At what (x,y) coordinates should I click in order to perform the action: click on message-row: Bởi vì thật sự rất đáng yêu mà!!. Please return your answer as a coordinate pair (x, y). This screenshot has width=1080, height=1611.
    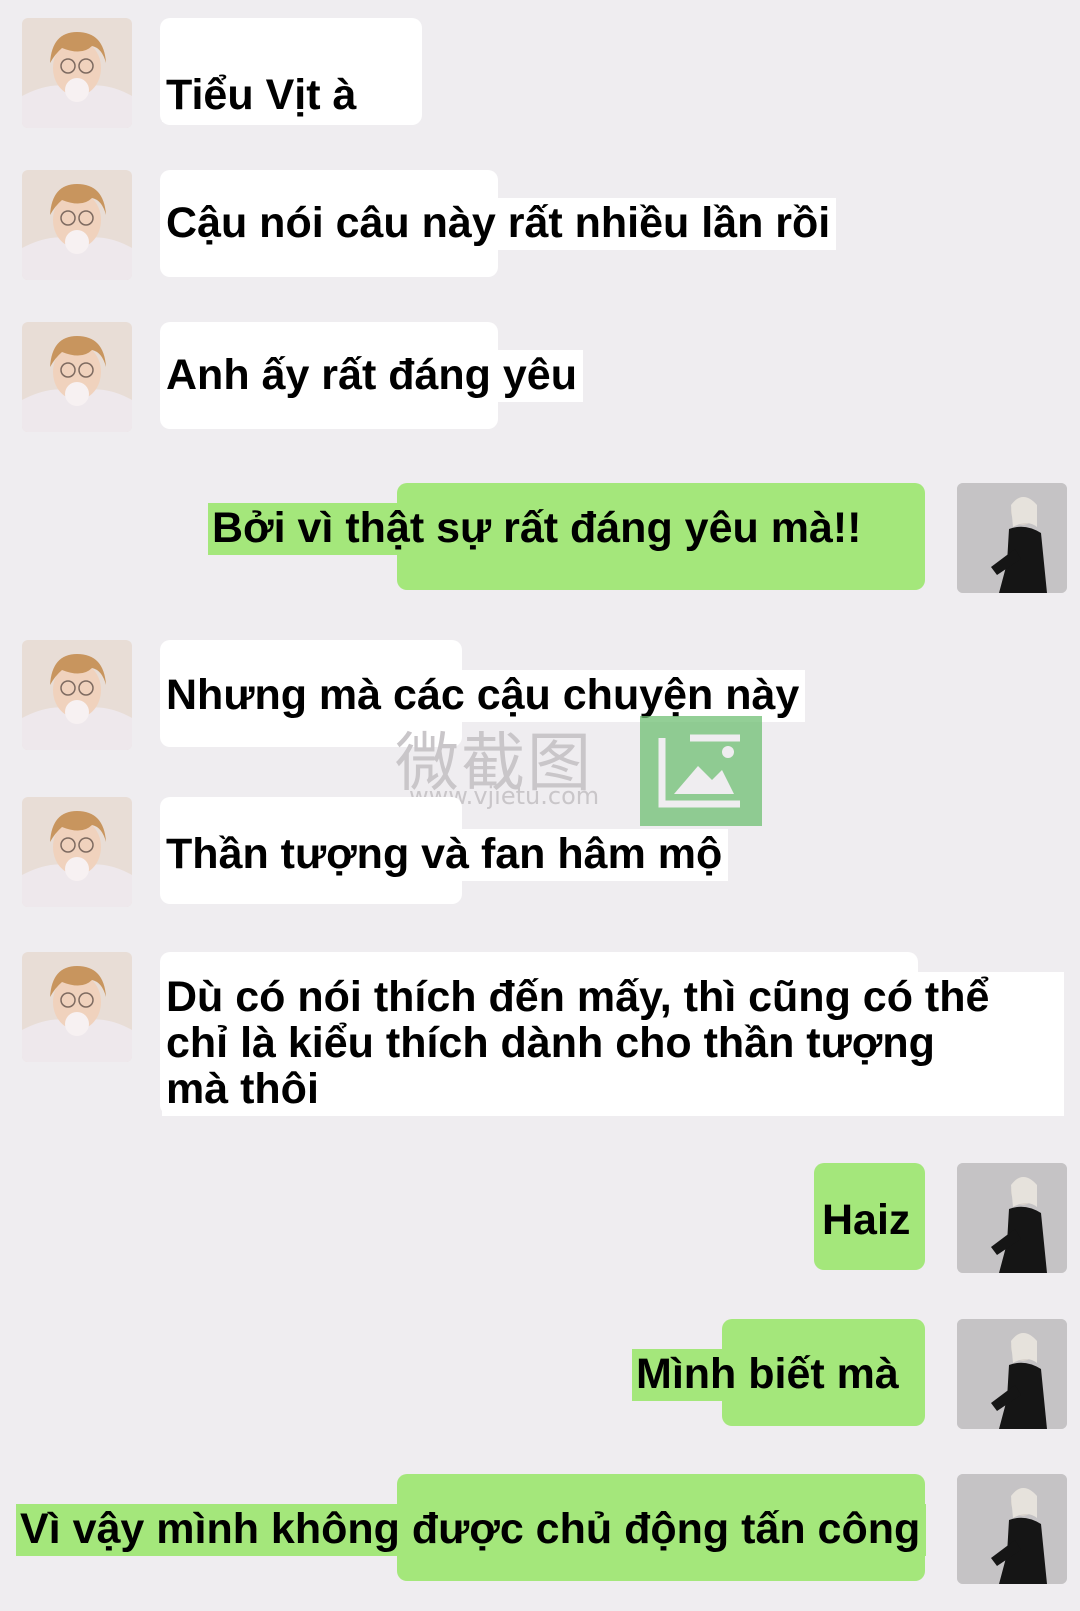
    Looking at the image, I should click on (540, 539).